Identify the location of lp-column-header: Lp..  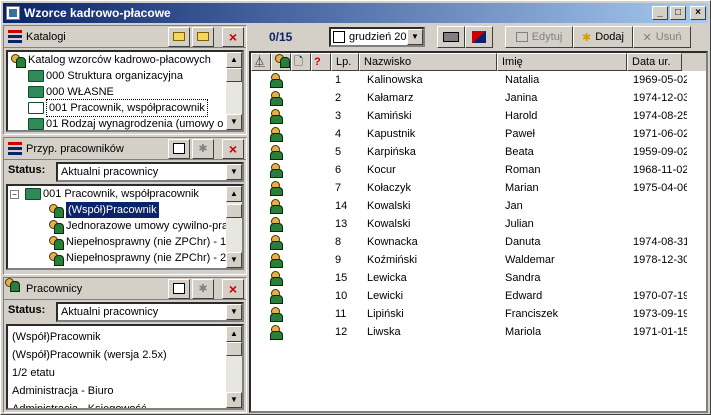
(345, 62).